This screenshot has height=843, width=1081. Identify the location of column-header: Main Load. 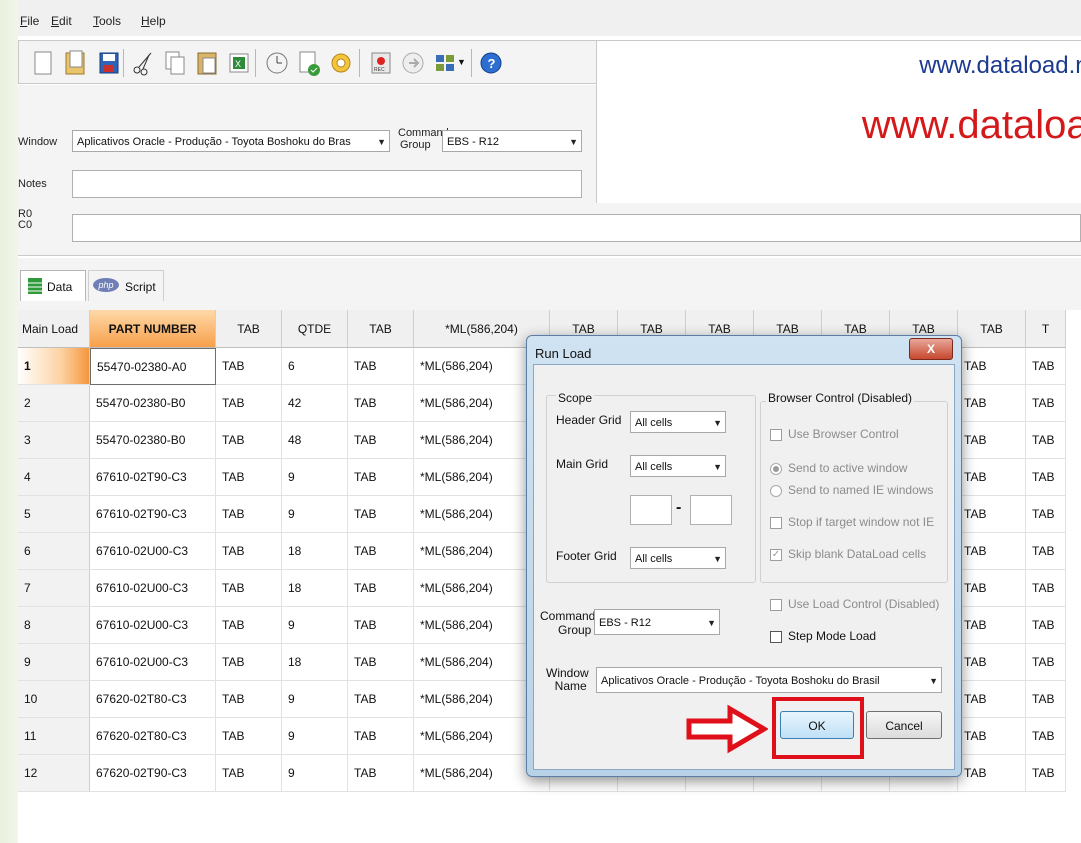
(54, 329).